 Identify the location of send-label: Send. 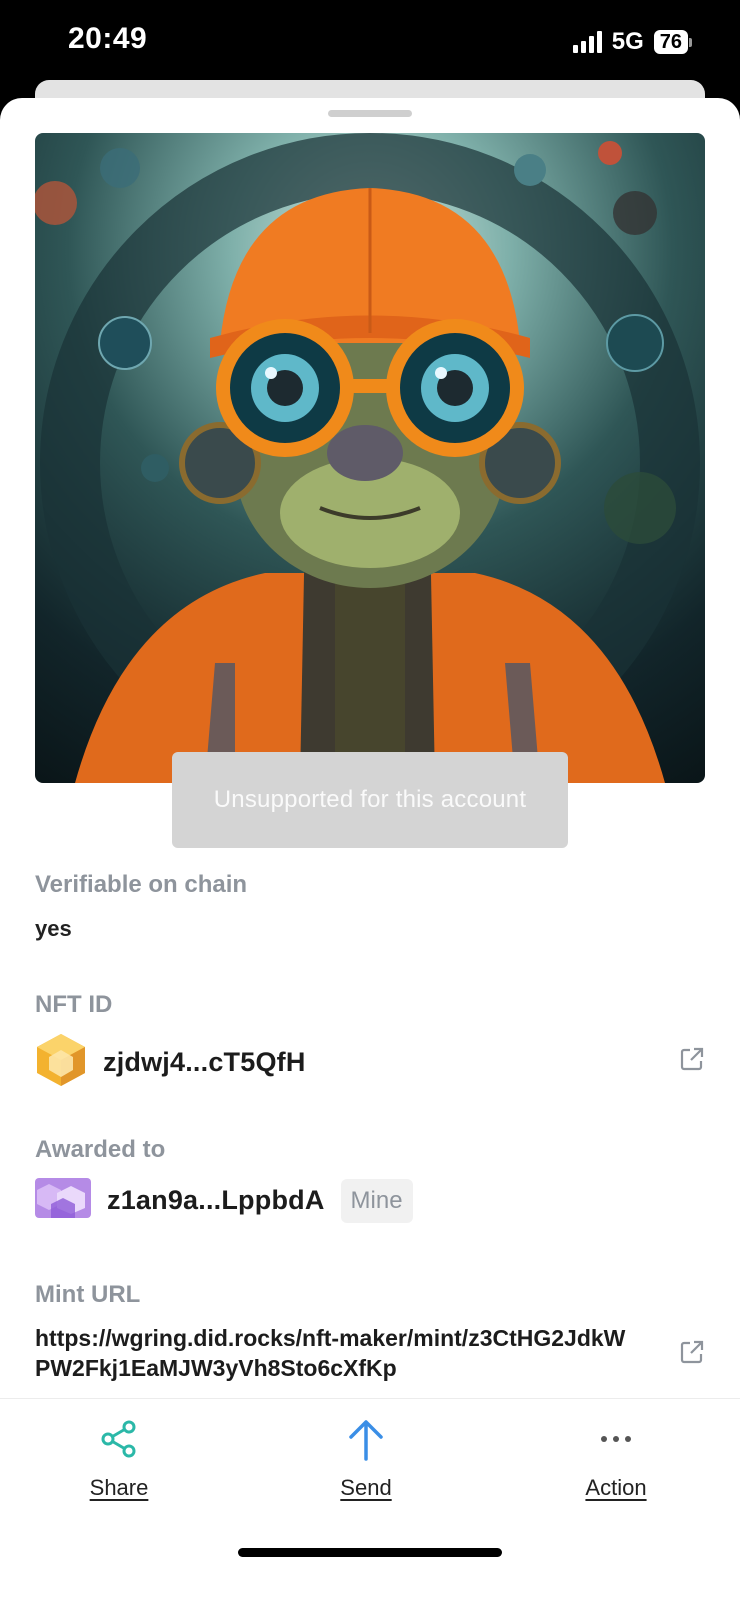
(366, 1487).